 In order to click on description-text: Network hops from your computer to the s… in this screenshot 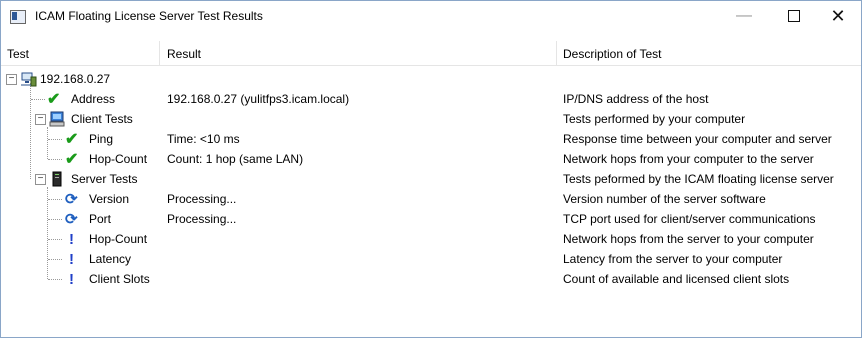, I will do `click(688, 159)`.